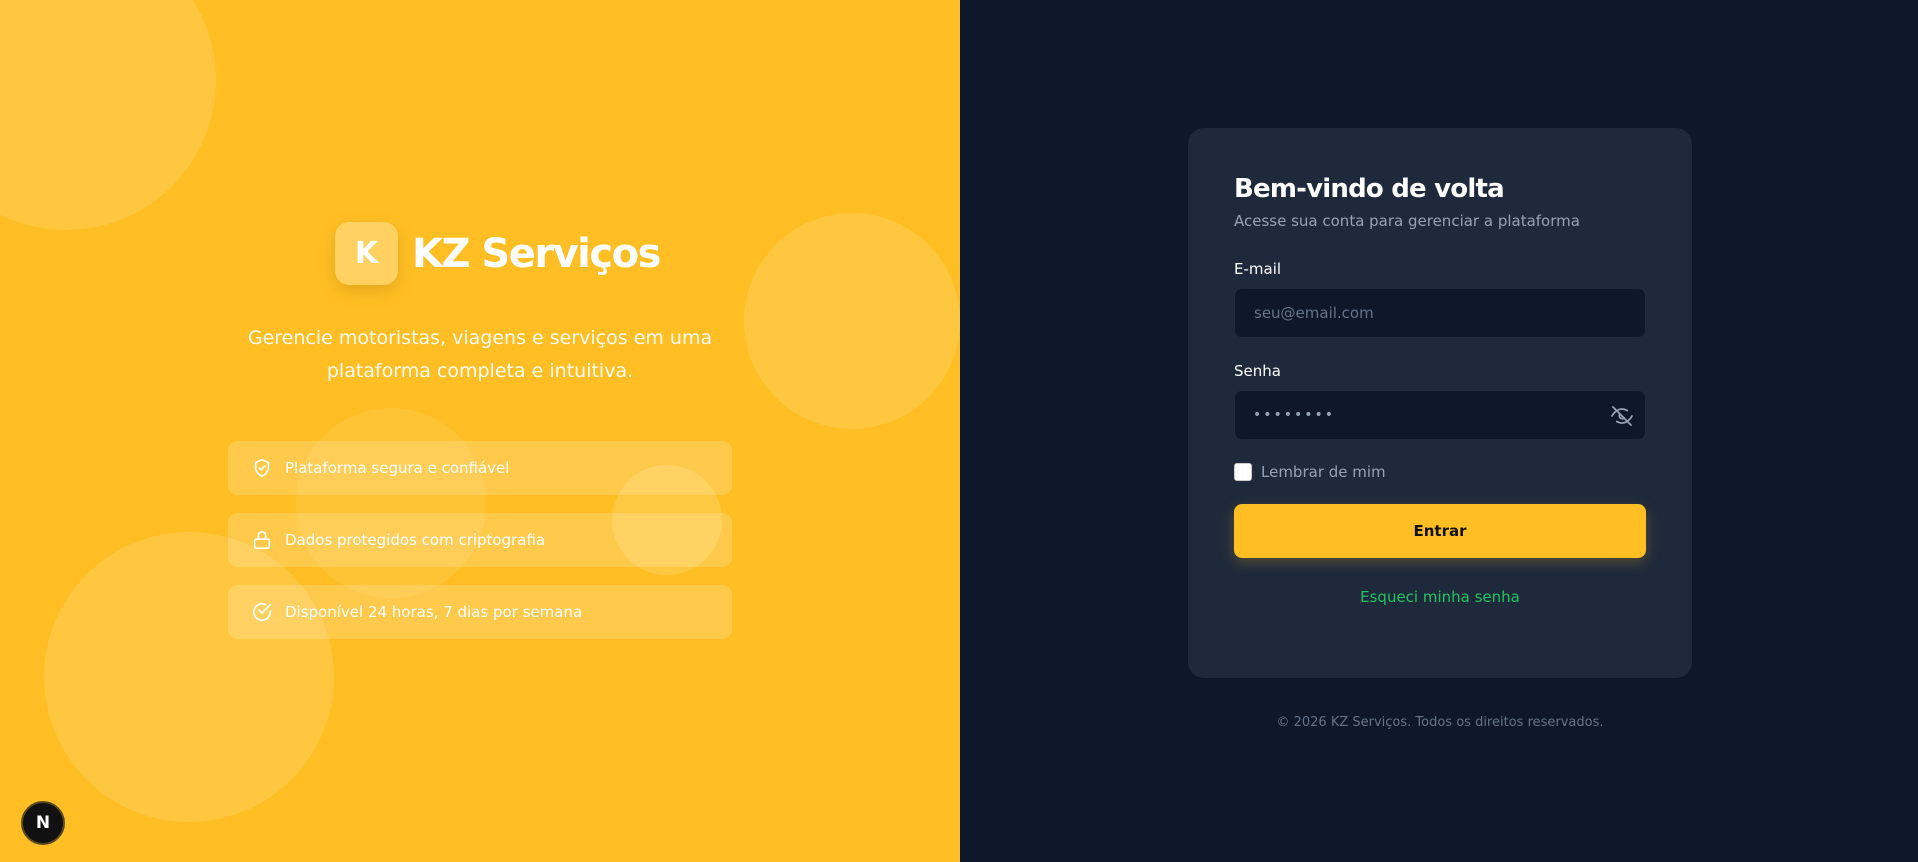 The height and width of the screenshot is (862, 1918). I want to click on feature-label: Disponível 24 horas, 7 dias por semana, so click(434, 612).